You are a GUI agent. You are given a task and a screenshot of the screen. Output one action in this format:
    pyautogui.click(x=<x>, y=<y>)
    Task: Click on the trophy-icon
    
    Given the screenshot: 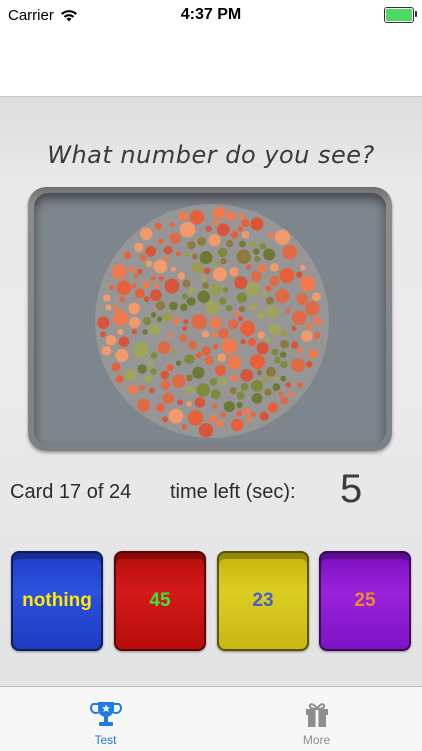 What is the action you would take?
    pyautogui.click(x=105, y=714)
    